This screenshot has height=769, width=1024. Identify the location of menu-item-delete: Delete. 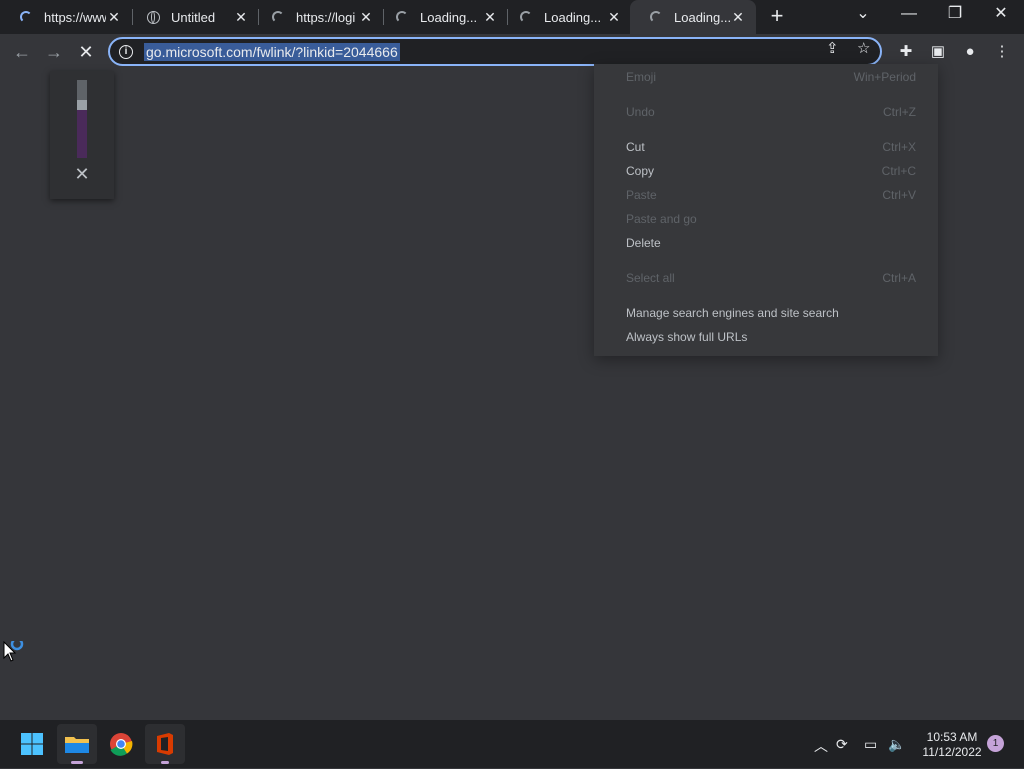
(771, 243).